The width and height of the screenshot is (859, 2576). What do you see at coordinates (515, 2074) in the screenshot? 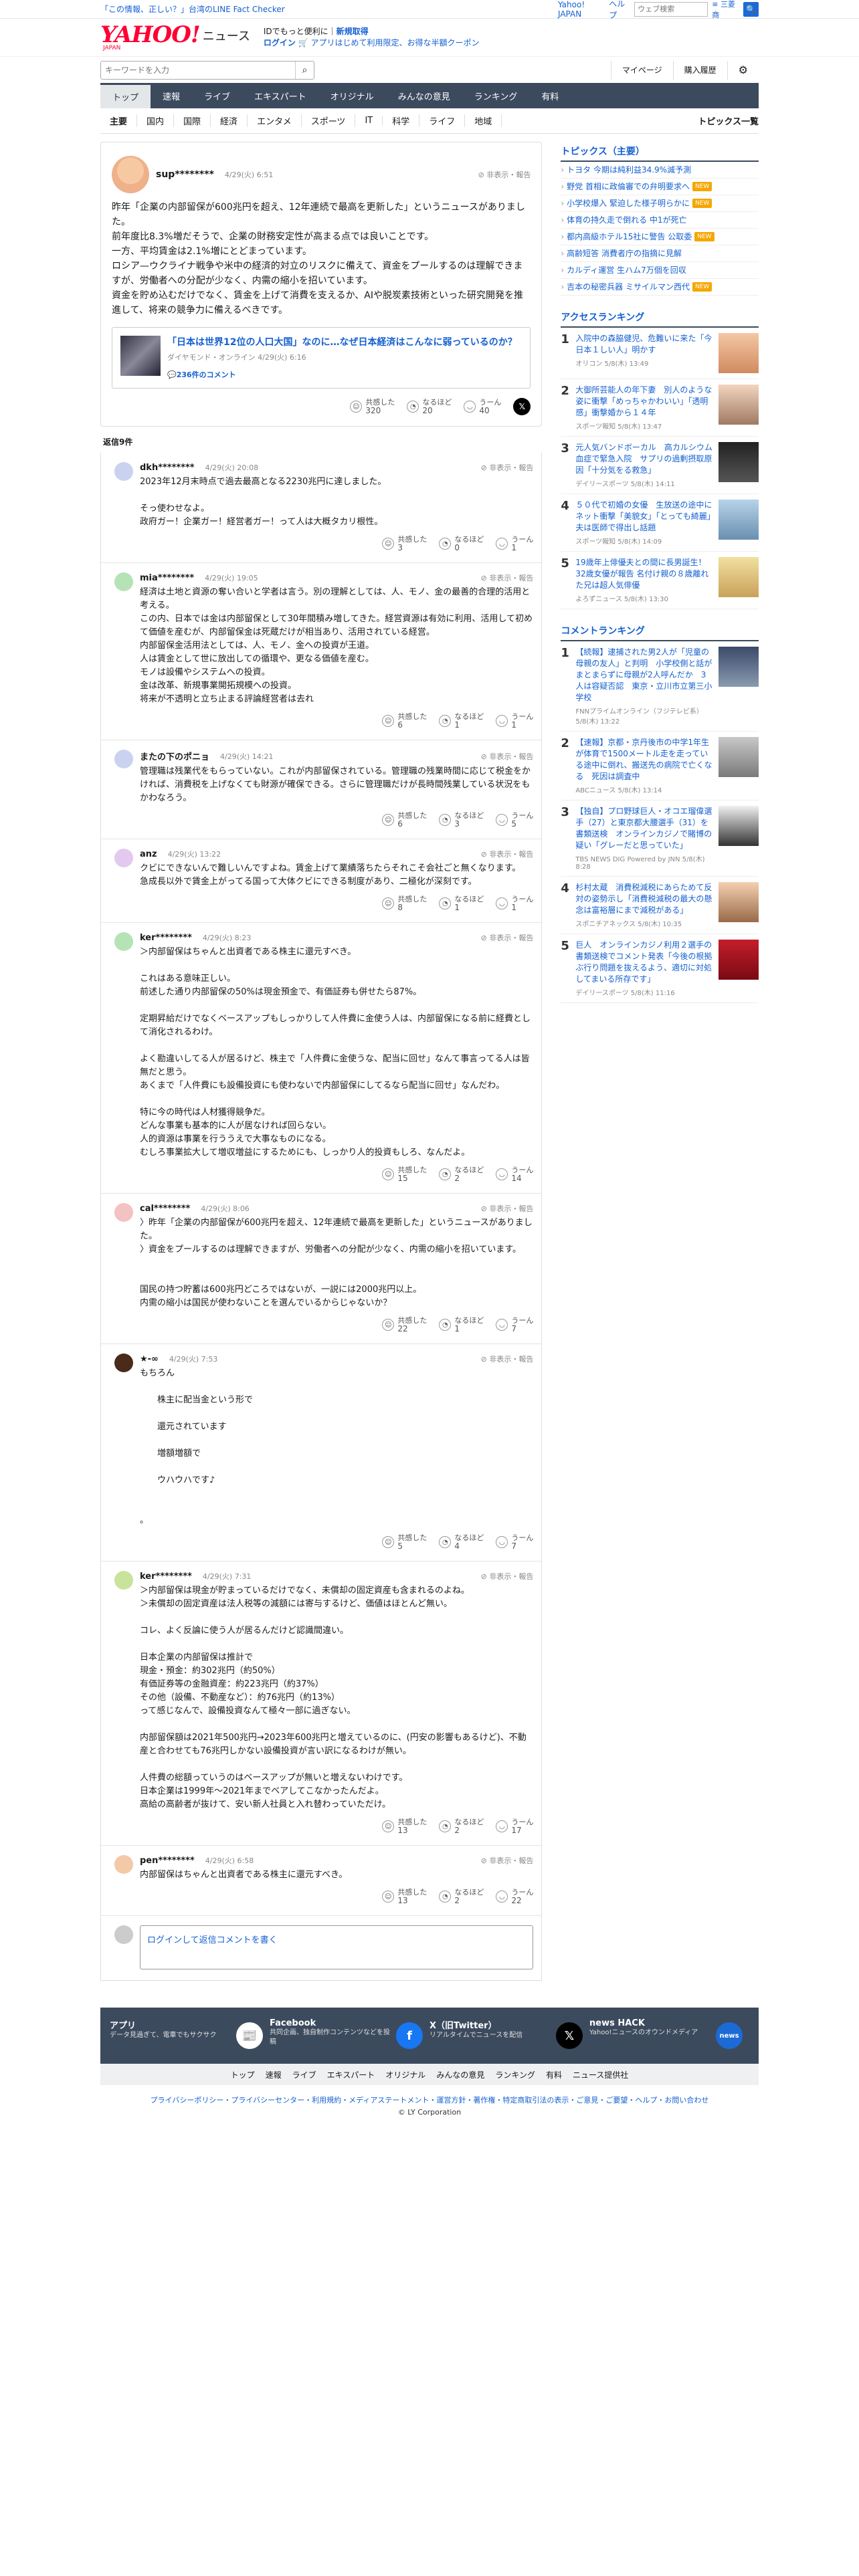
I see `footer-nav-item: ランキング` at bounding box center [515, 2074].